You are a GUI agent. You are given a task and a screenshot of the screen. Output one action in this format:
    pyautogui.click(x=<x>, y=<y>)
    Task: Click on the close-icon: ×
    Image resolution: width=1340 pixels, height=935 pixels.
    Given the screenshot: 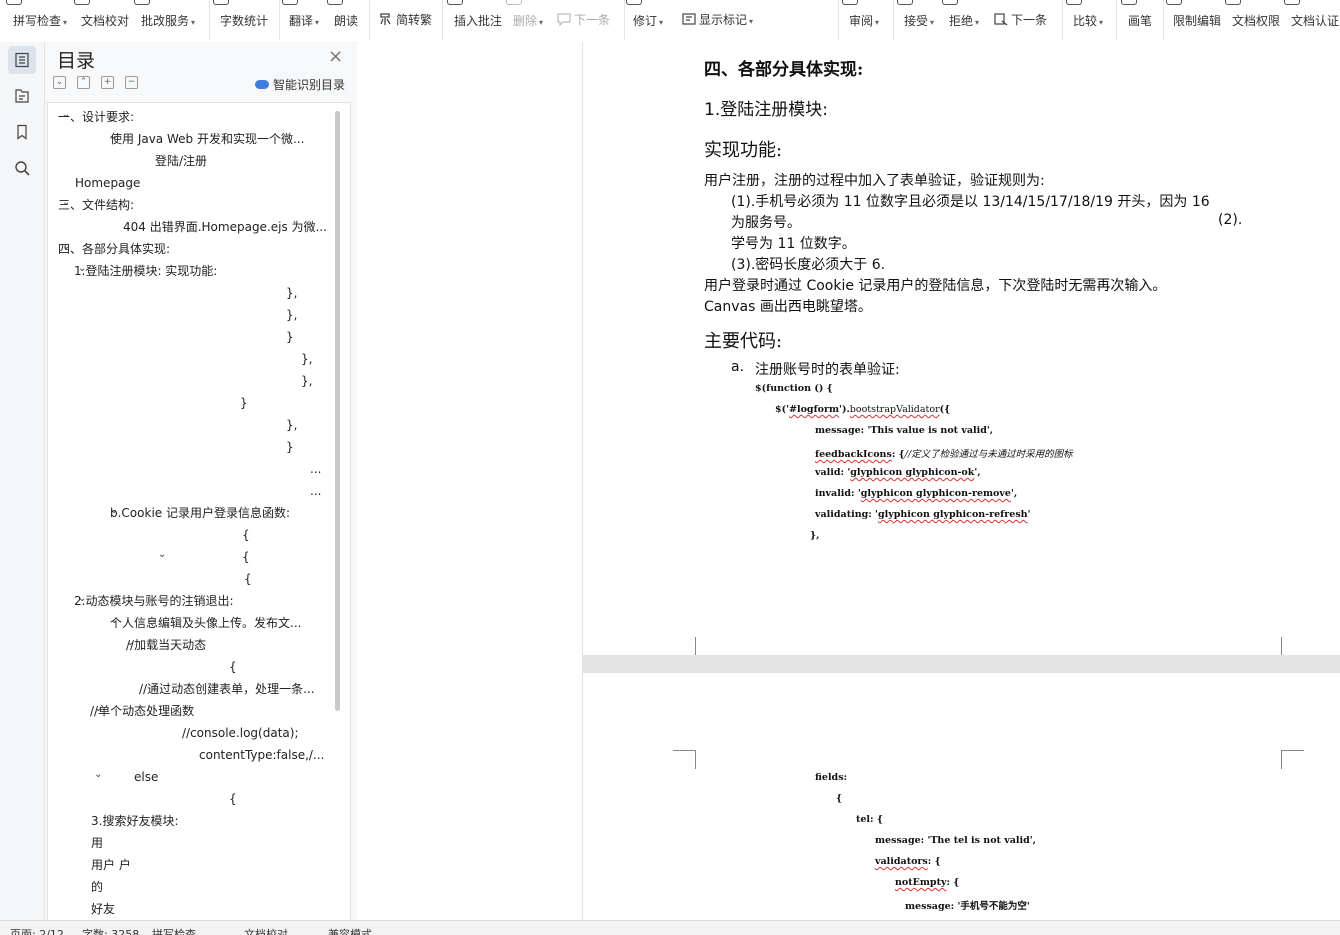 What is the action you would take?
    pyautogui.click(x=335, y=56)
    